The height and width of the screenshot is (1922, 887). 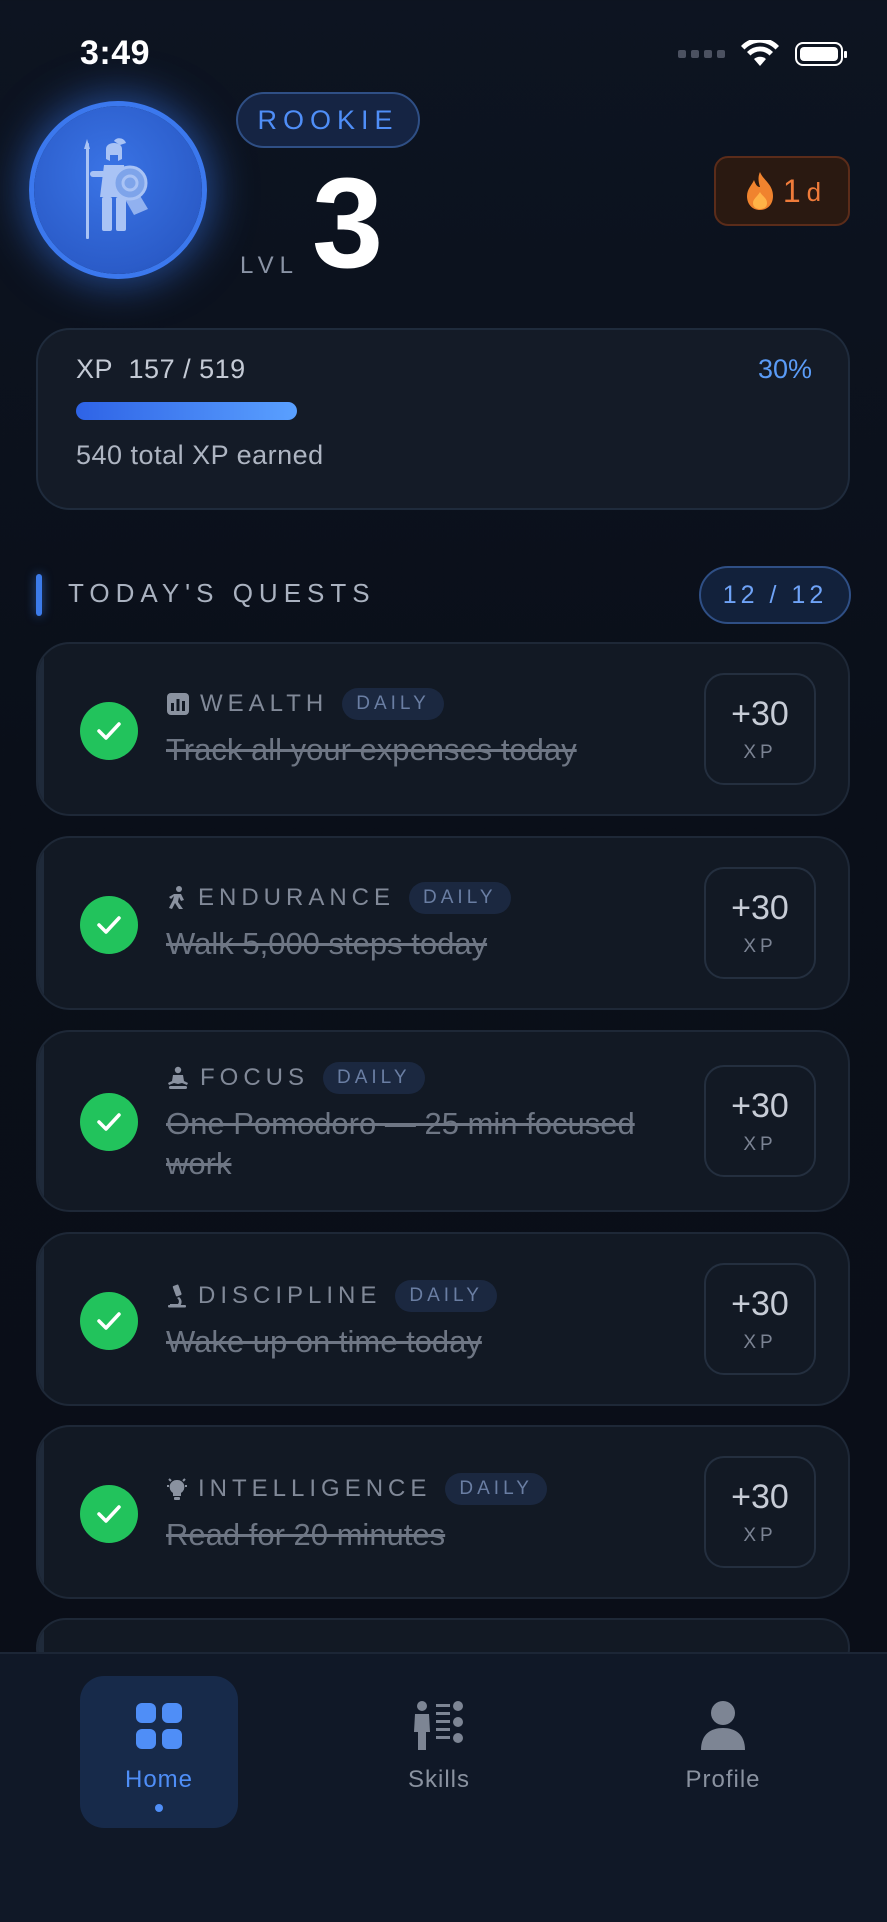 I want to click on nav-profile-label: Profile, so click(x=723, y=1779).